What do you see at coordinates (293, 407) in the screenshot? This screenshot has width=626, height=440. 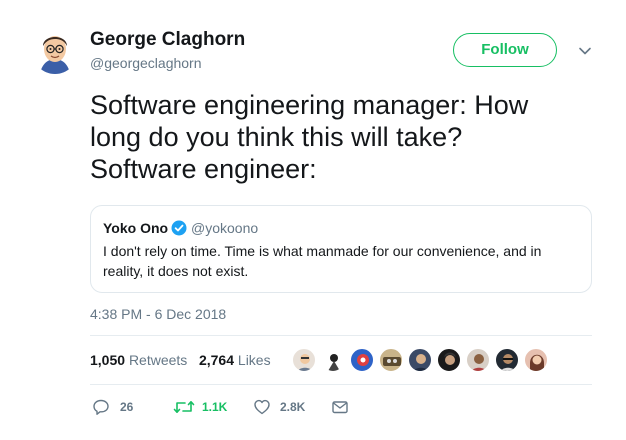 I see `like-count: 2.8K` at bounding box center [293, 407].